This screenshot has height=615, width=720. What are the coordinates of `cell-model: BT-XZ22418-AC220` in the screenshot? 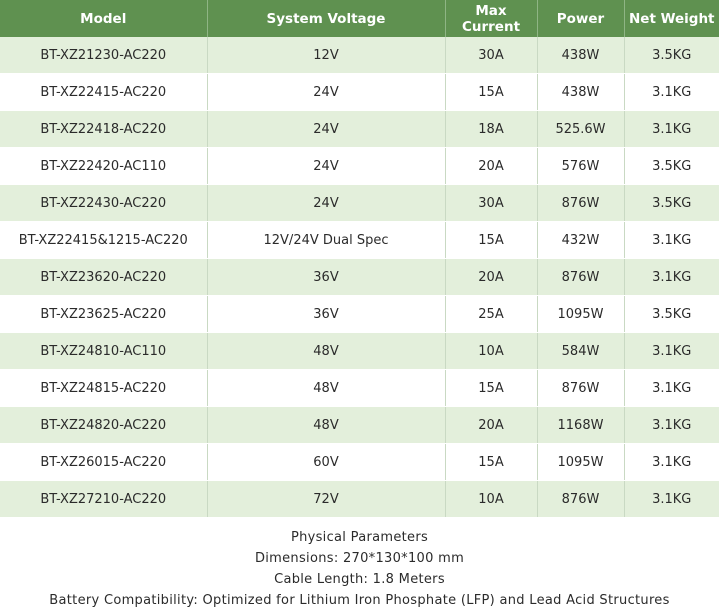 It's located at (104, 129).